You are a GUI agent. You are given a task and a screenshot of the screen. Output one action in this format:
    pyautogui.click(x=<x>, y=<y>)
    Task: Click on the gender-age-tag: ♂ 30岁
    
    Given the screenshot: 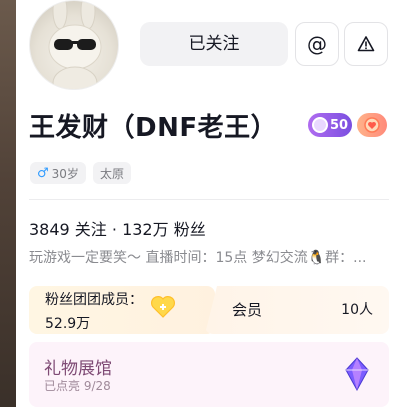 What is the action you would take?
    pyautogui.click(x=58, y=173)
    